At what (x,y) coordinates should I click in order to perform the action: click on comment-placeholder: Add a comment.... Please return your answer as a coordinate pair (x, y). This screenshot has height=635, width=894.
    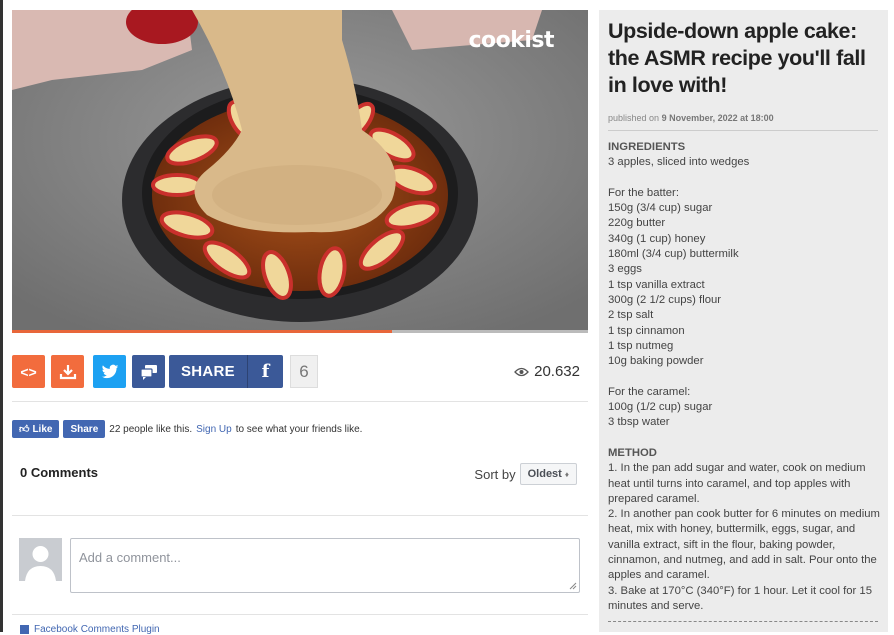
    Looking at the image, I should click on (130, 557).